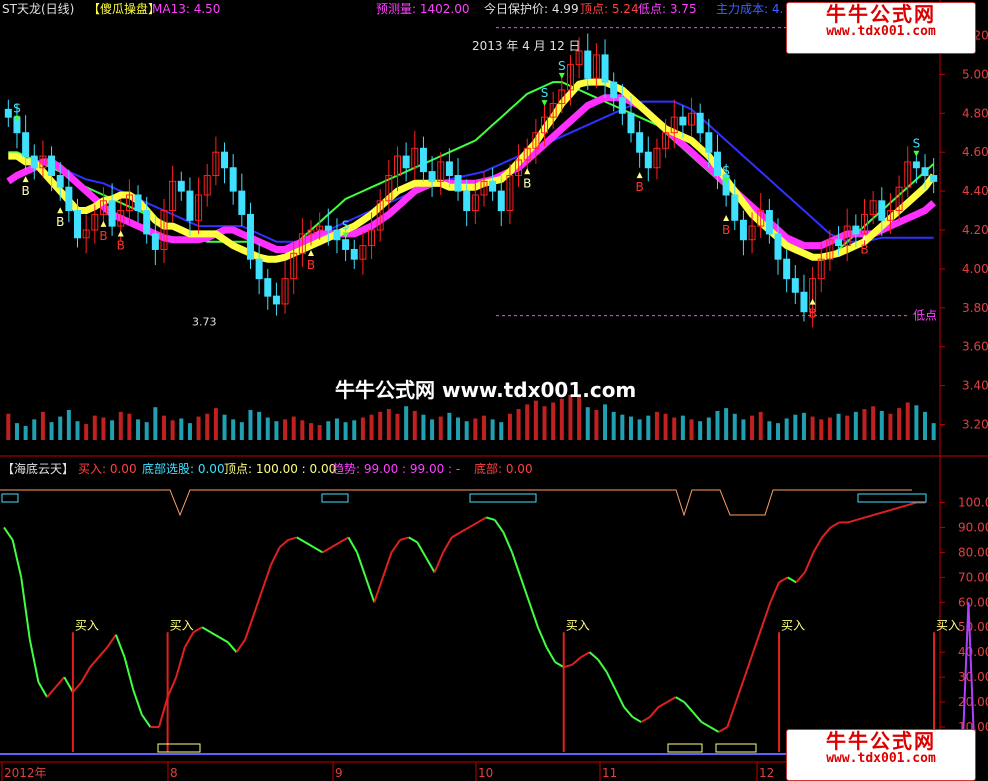 Image resolution: width=988 pixels, height=781 pixels. What do you see at coordinates (973, 677) in the screenshot?
I see `osc-tick-label: 30.00` at bounding box center [973, 677].